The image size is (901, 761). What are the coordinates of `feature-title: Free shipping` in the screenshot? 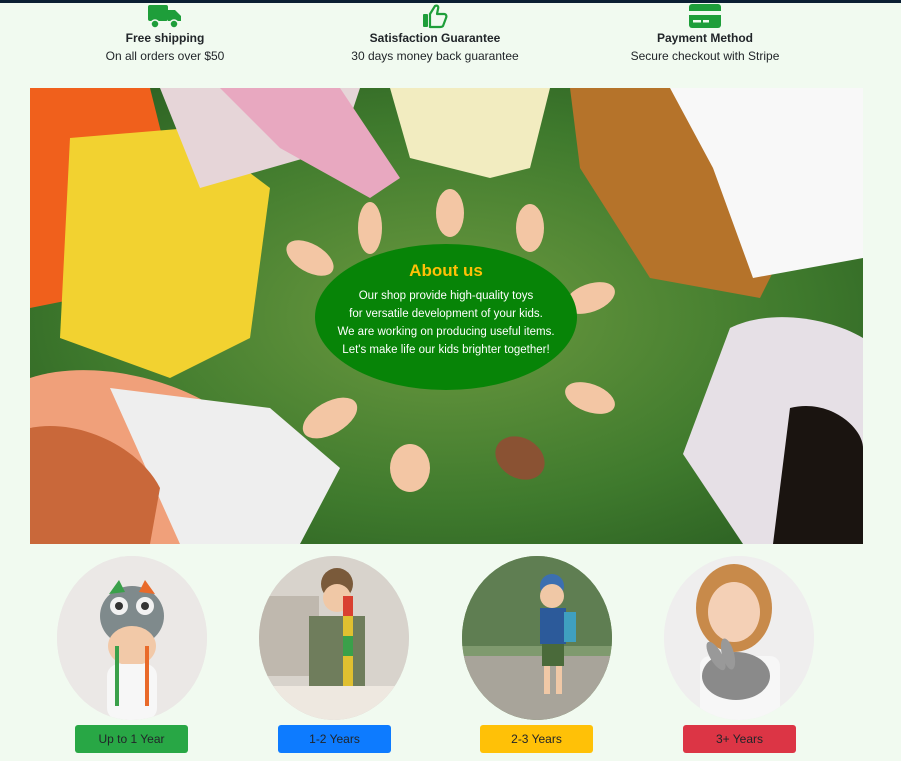 It's located at (165, 38).